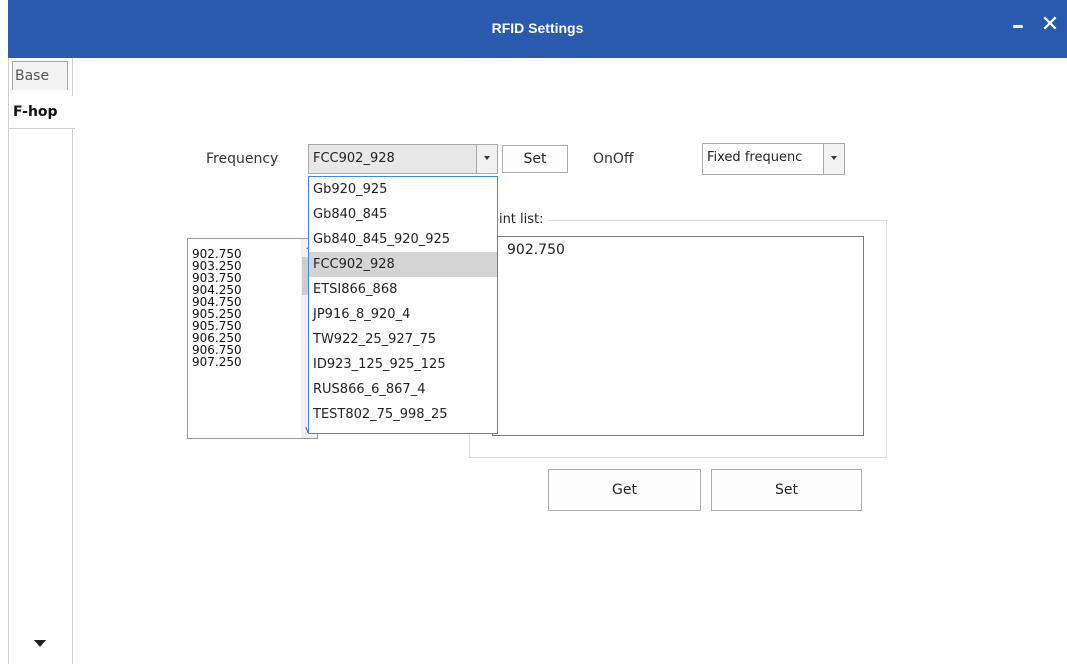  I want to click on onoff-label: OnOff, so click(613, 159).